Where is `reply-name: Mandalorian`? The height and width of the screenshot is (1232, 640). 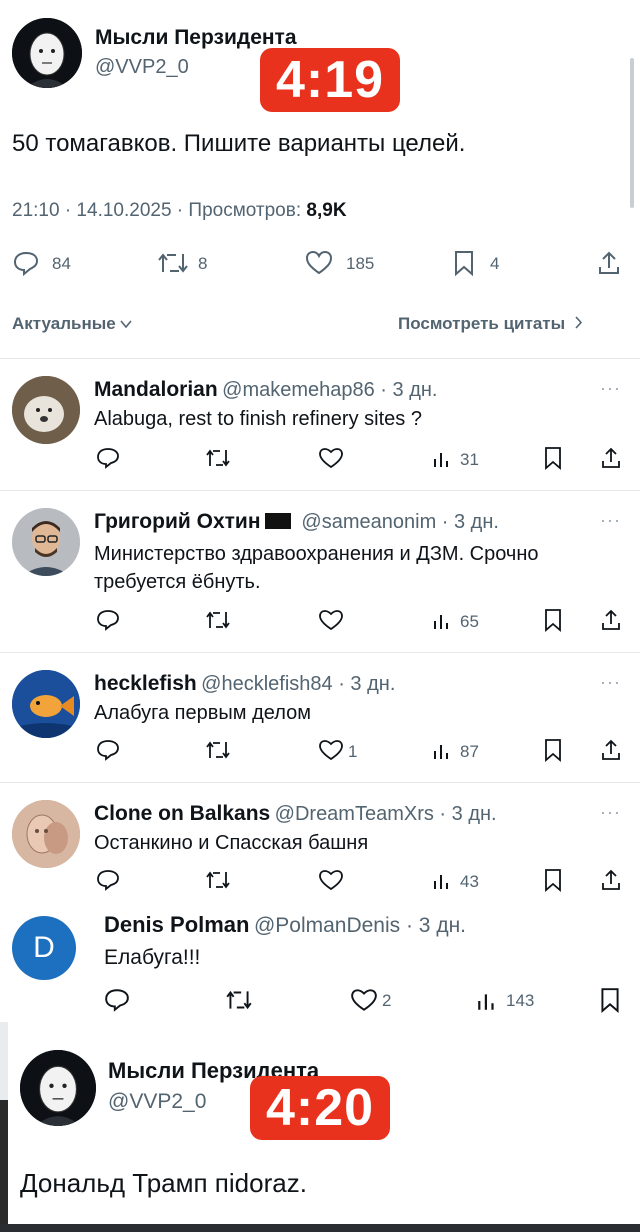
reply-name: Mandalorian is located at coordinates (156, 389).